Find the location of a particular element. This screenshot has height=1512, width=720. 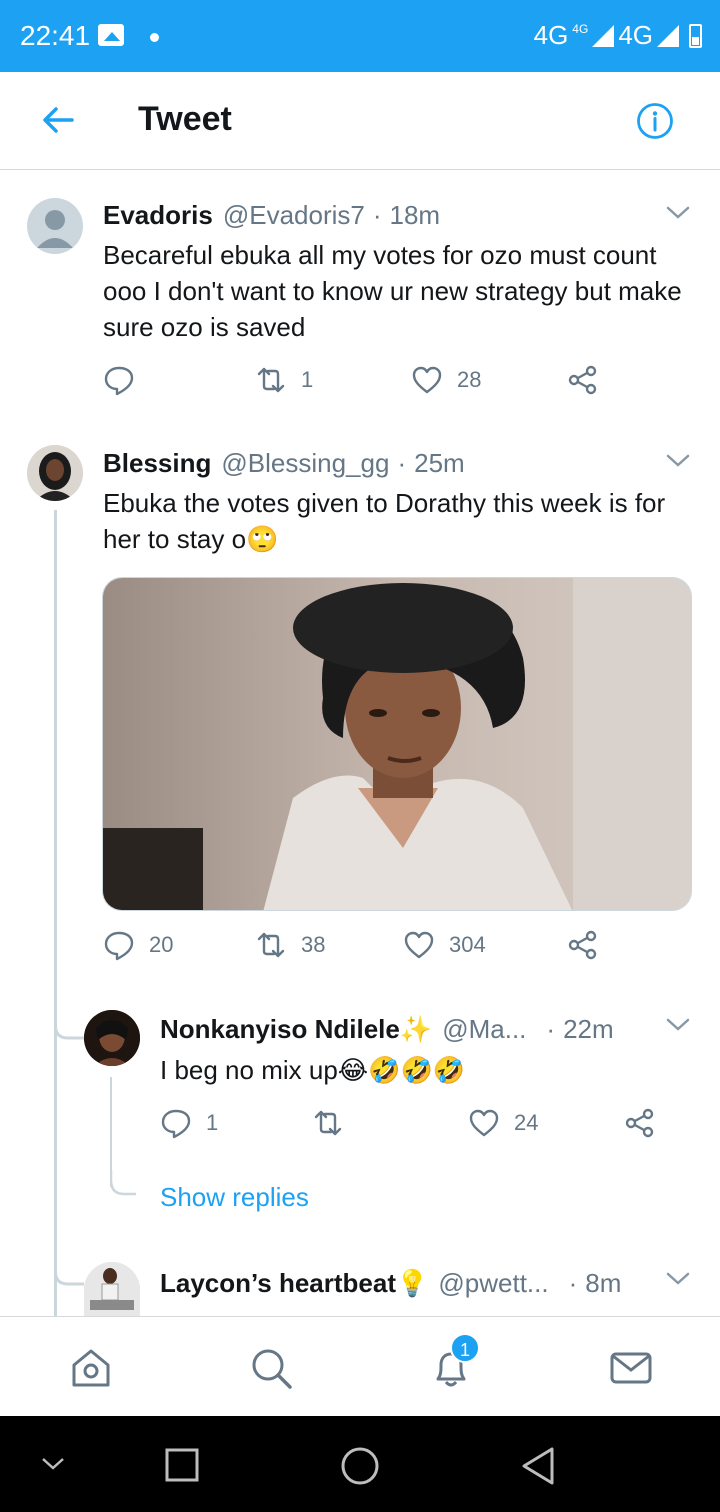

reply-button is located at coordinates (126, 380).